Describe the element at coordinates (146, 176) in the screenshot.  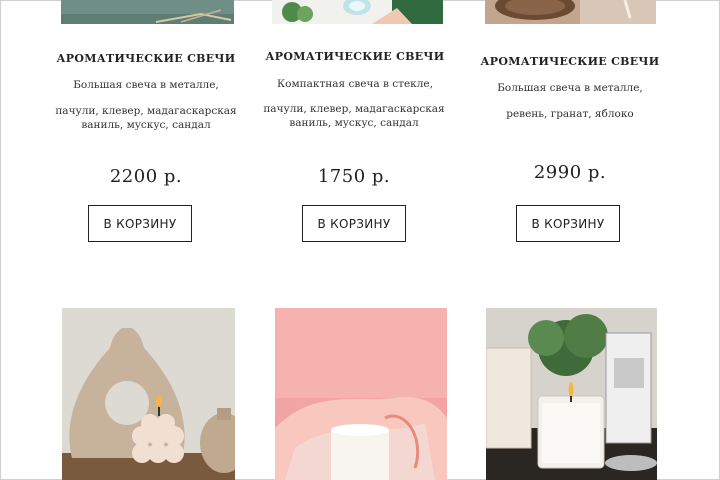
I see `product-price: 2200 р.` at that location.